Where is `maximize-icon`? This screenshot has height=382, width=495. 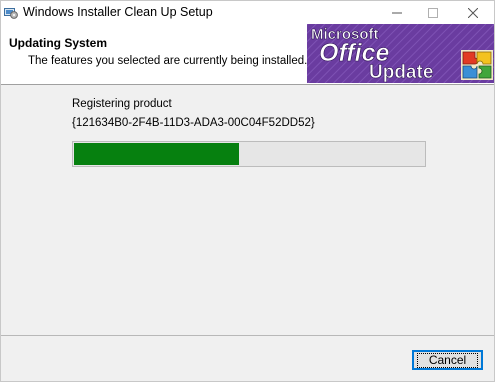
maximize-icon is located at coordinates (433, 12).